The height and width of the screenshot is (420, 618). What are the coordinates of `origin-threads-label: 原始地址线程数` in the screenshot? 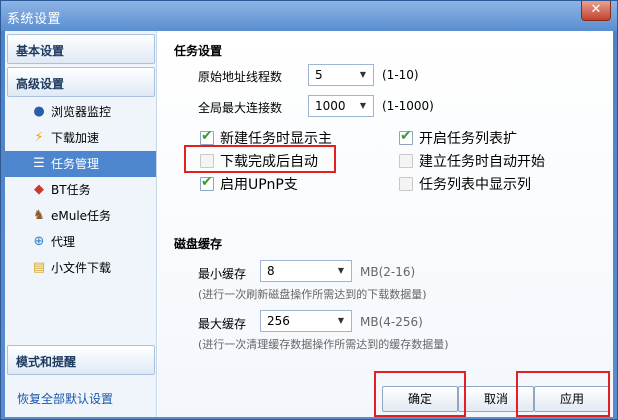 It's located at (240, 77).